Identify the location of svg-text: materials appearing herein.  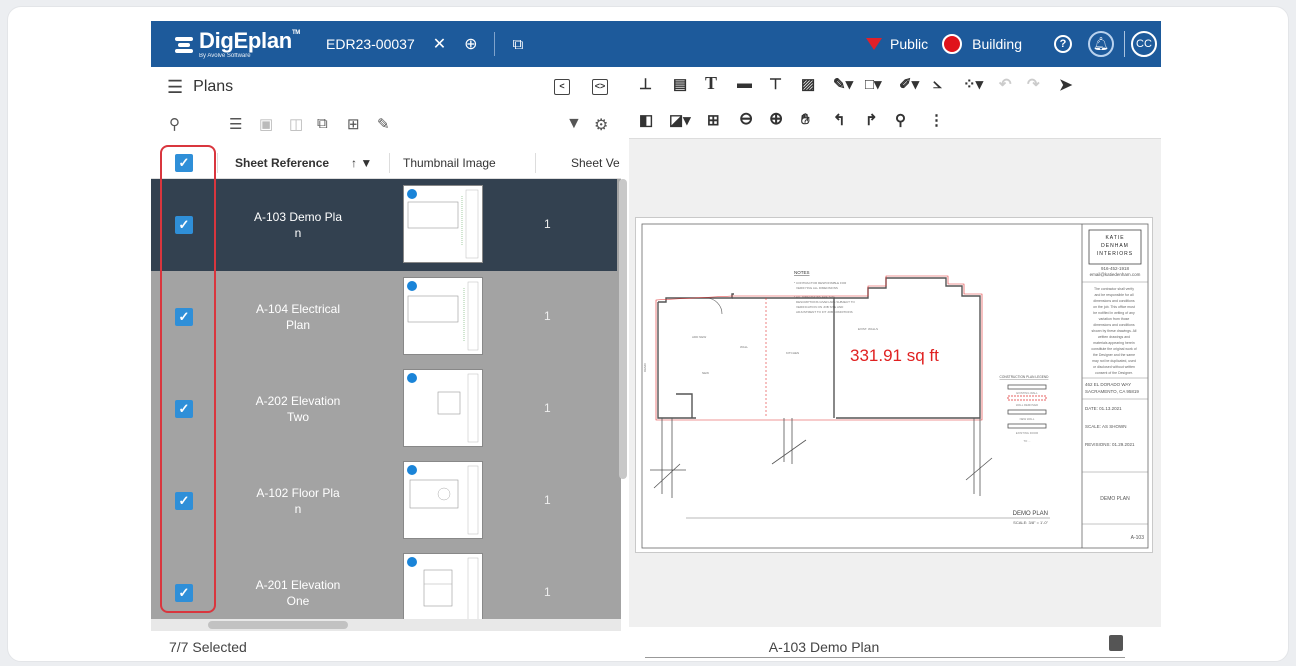
(1113, 343).